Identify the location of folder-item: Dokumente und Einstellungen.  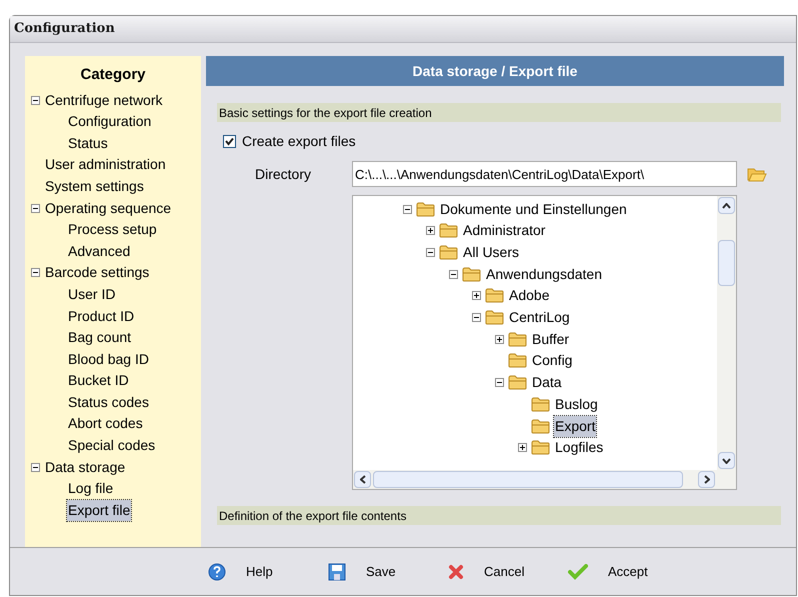
(533, 209).